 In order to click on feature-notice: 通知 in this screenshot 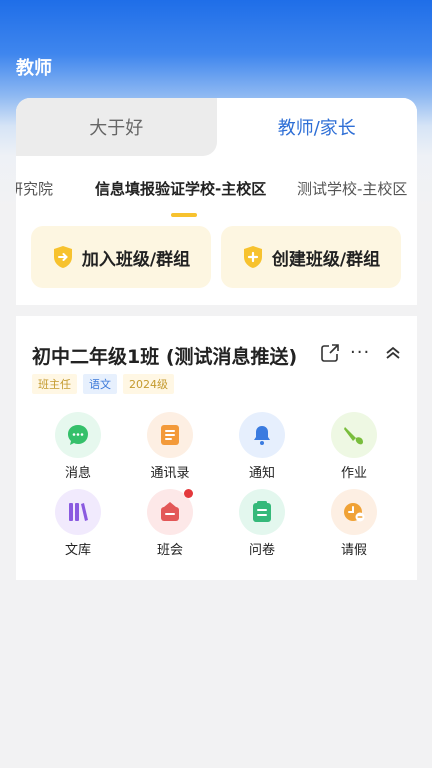, I will do `click(262, 446)`.